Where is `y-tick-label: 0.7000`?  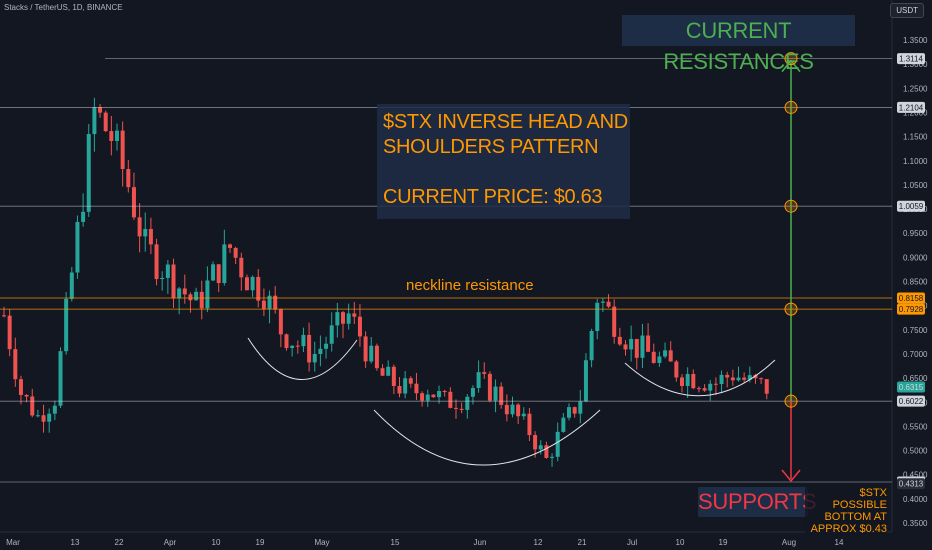
y-tick-label: 0.7000 is located at coordinates (915, 354).